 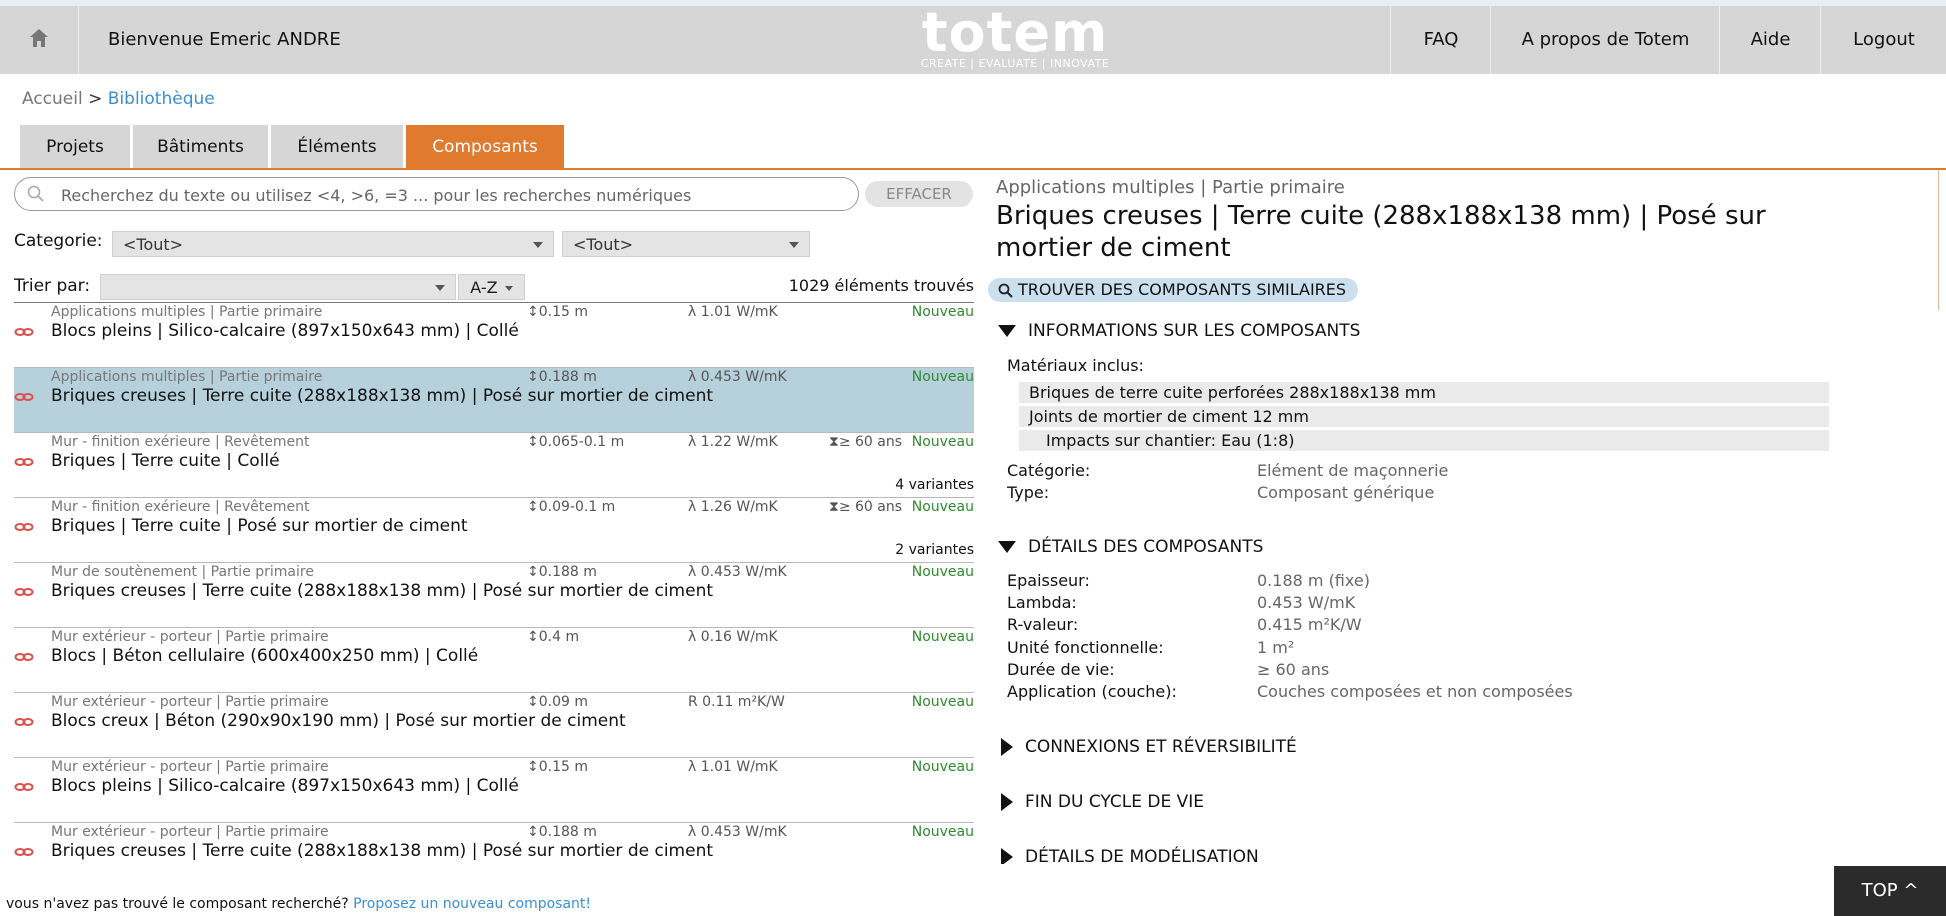 I want to click on welcome-text: Bienvenue Emeric ANDRE, so click(x=224, y=39).